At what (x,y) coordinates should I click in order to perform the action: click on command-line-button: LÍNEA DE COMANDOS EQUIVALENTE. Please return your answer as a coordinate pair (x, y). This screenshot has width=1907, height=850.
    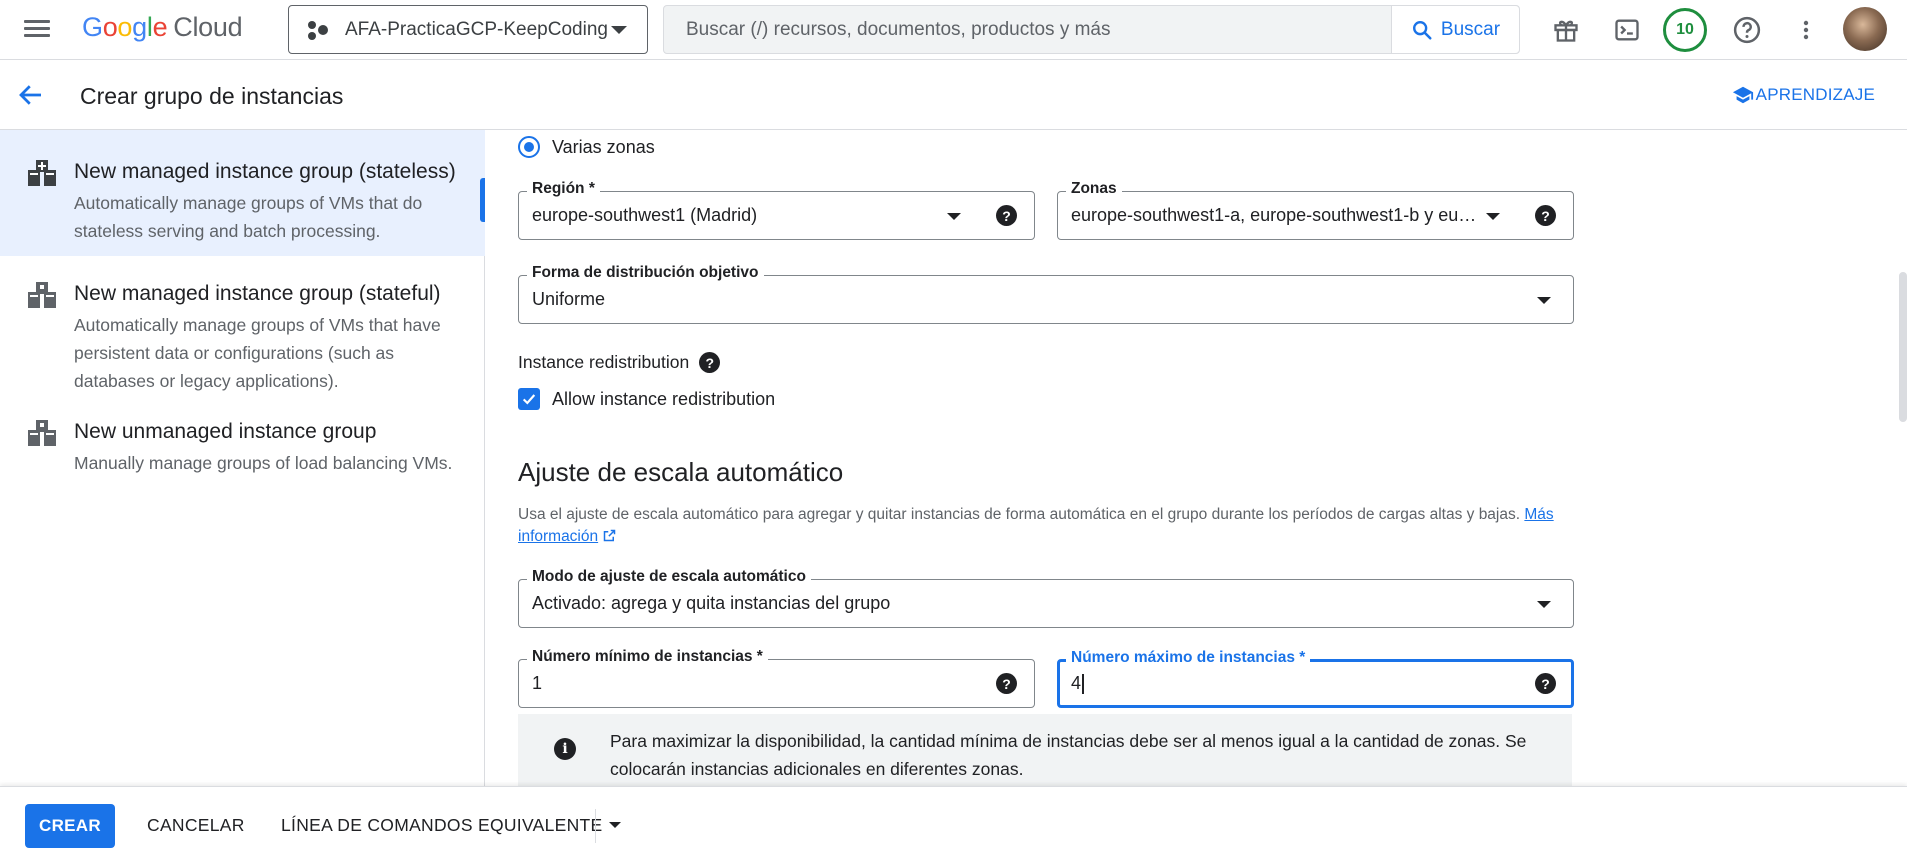
    Looking at the image, I should click on (442, 825).